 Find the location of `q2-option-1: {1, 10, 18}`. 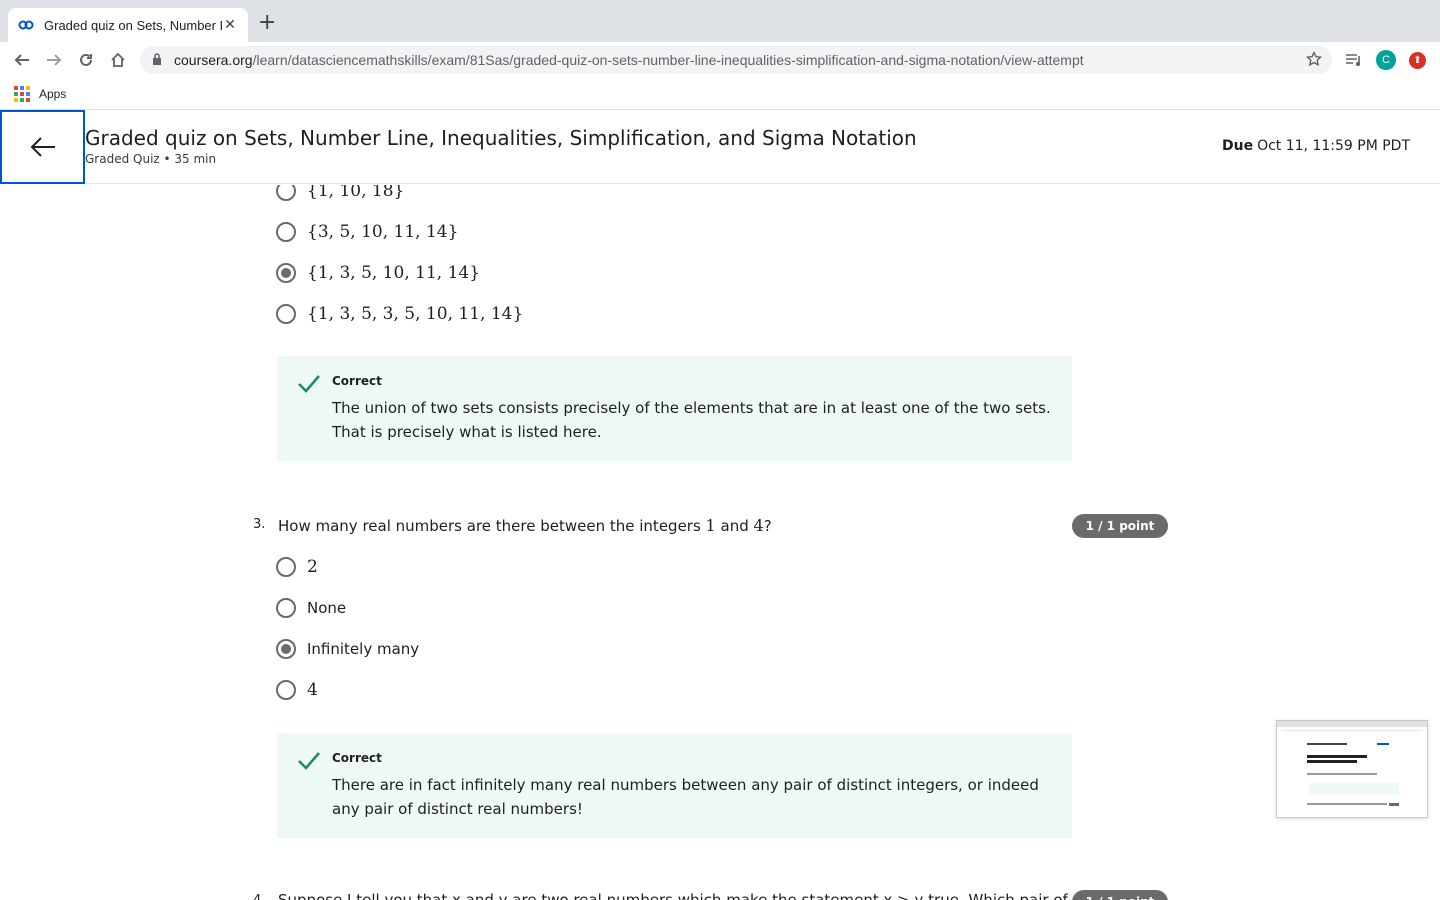

q2-option-1: {1, 10, 18} is located at coordinates (340, 193).